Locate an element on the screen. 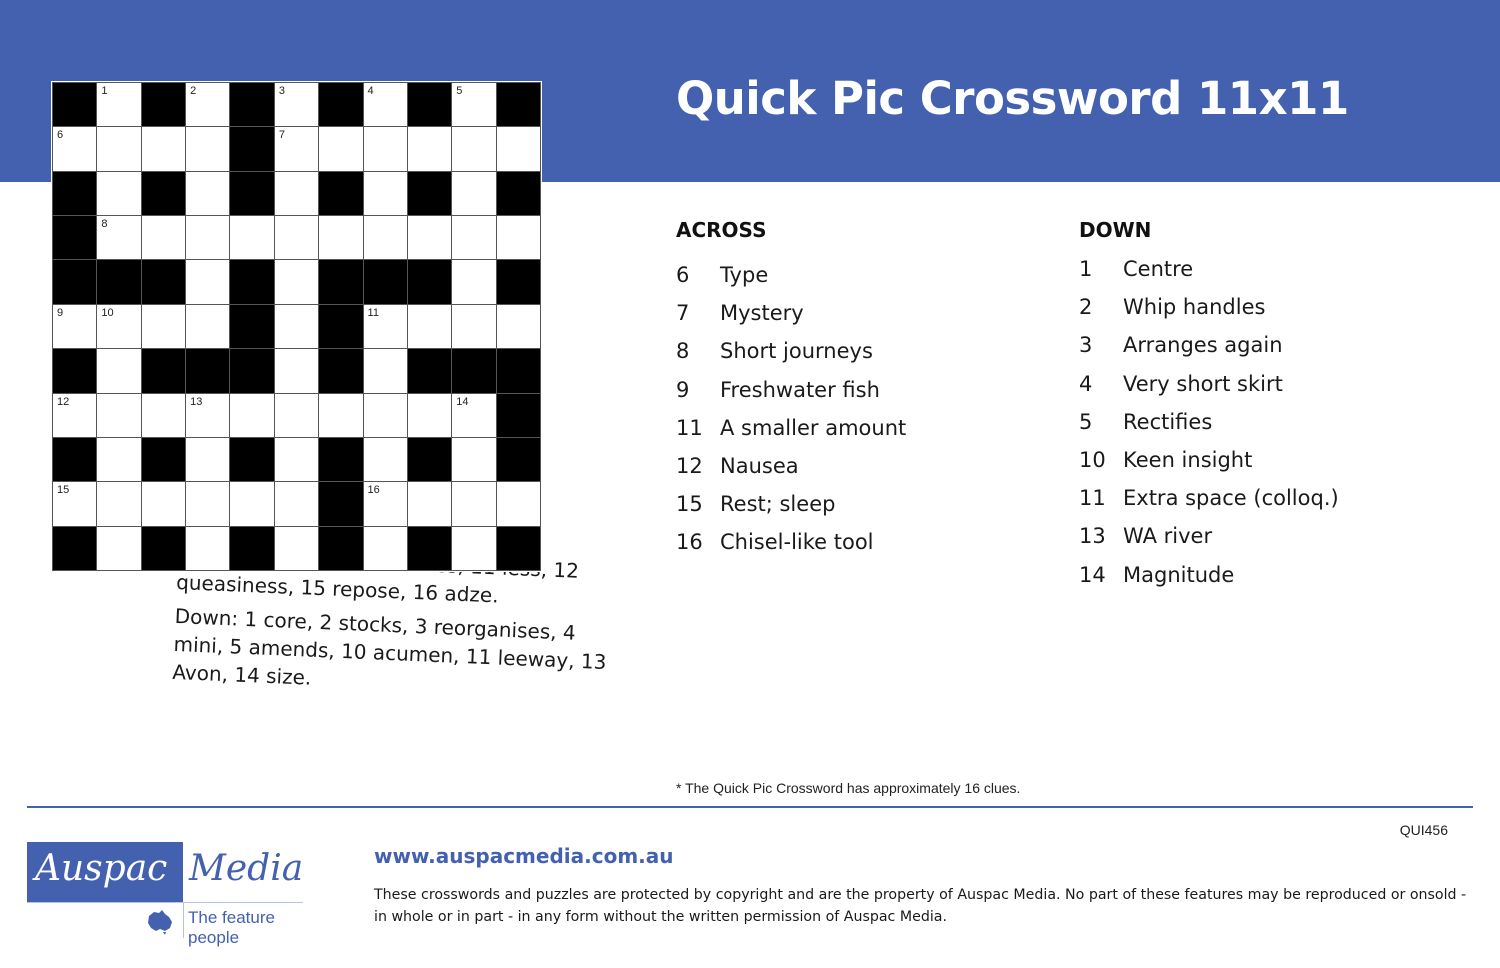 This screenshot has height=968, width=1500. clue-number: 10 is located at coordinates (1092, 460).